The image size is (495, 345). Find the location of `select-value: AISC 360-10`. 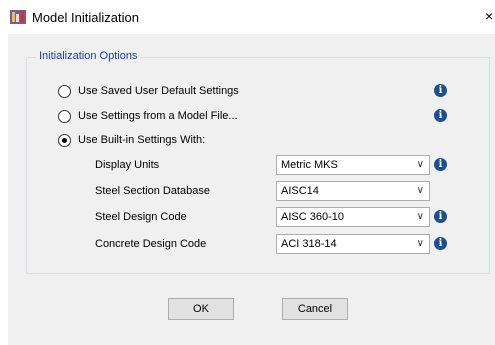

select-value: AISC 360-10 is located at coordinates (312, 217).